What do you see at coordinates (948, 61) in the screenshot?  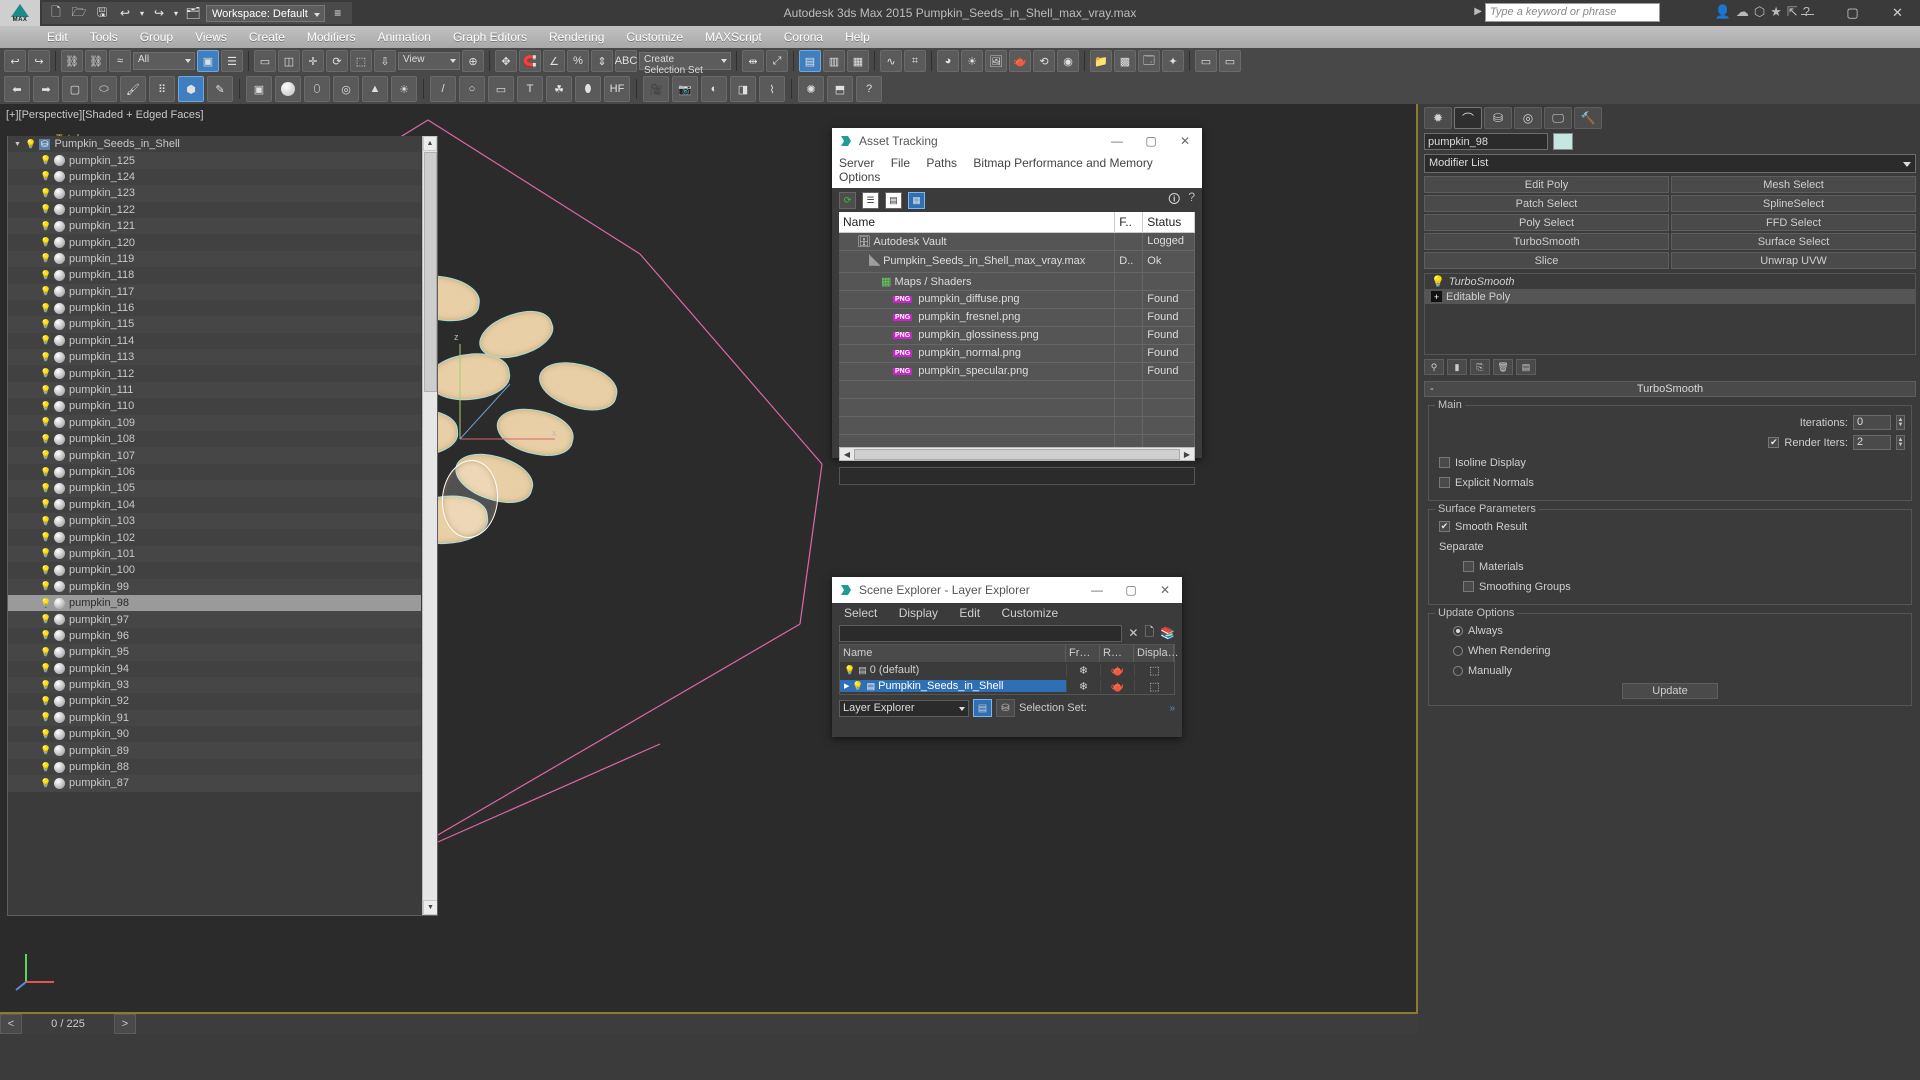 I see `material-editor-icon: ◕` at bounding box center [948, 61].